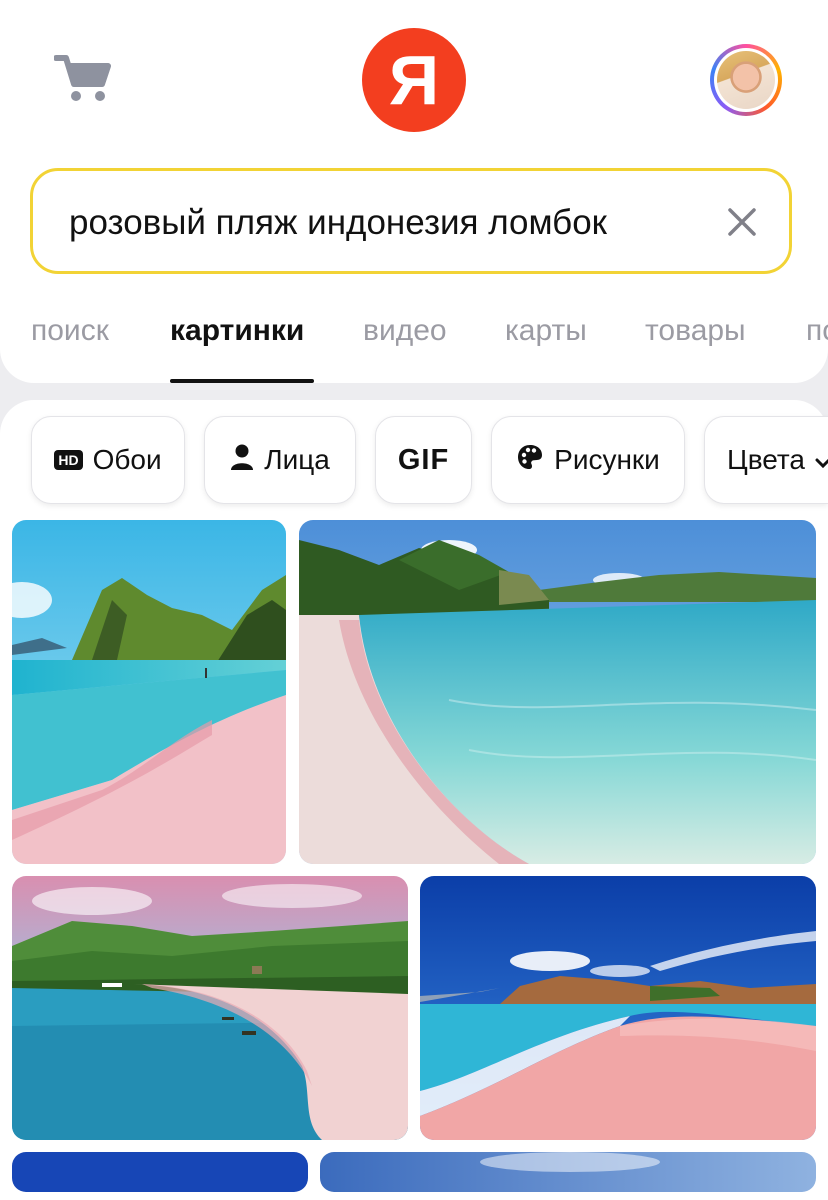  I want to click on tab-products: товары, so click(695, 331).